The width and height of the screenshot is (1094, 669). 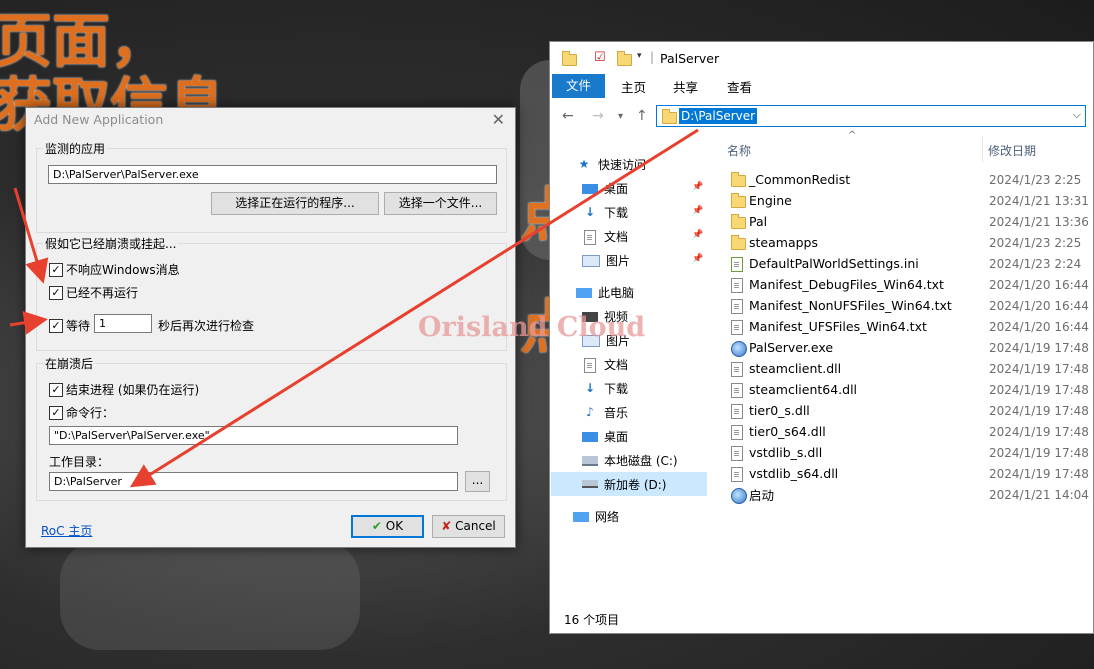 I want to click on nav-documents-pc: 文档, so click(x=605, y=364).